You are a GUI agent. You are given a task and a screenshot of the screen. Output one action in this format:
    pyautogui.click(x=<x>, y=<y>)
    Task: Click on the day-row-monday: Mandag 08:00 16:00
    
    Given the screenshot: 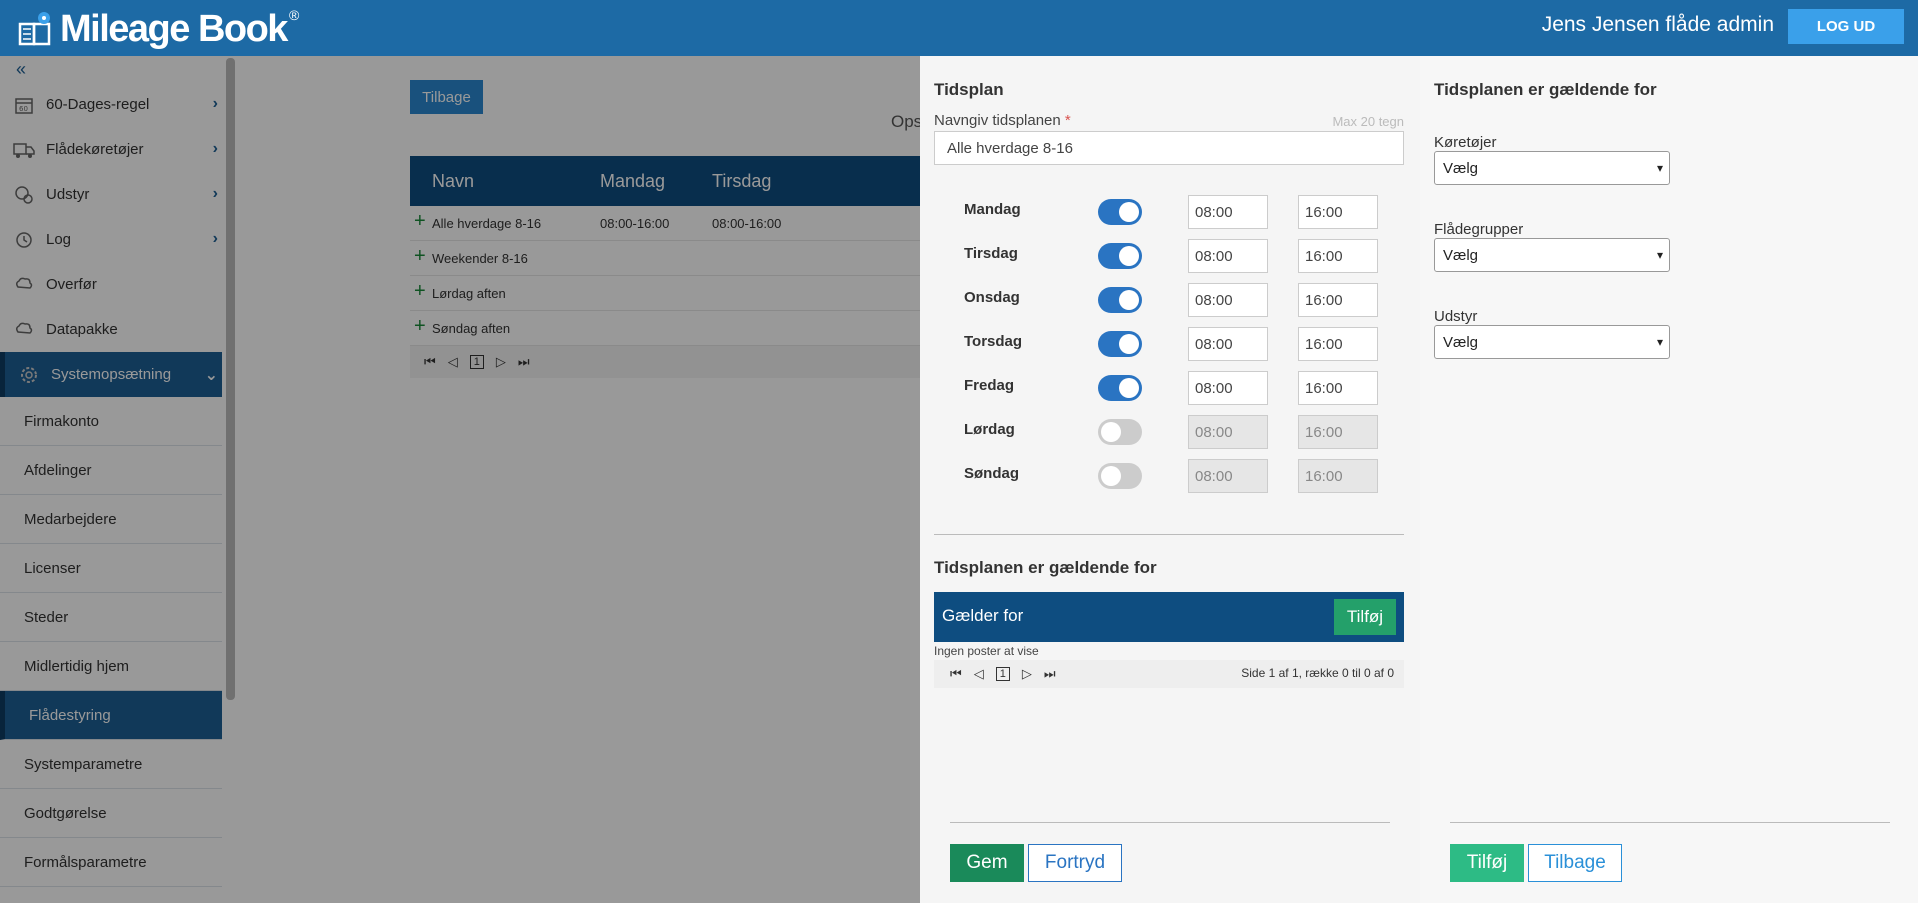 What is the action you would take?
    pyautogui.click(x=1174, y=212)
    